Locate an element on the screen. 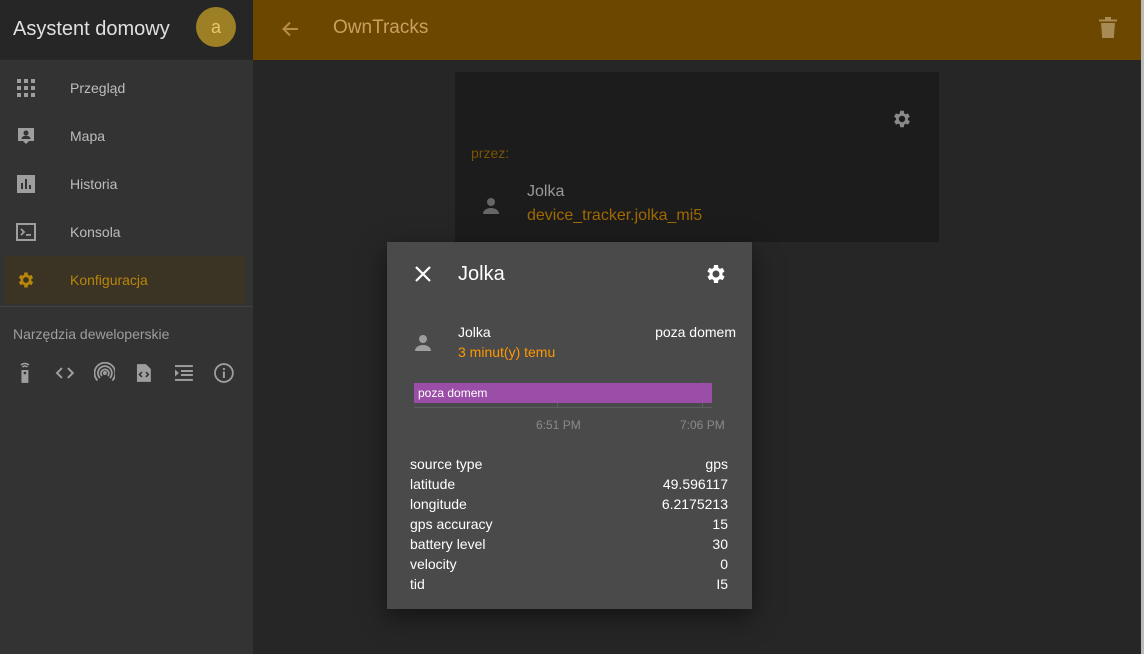  attribute-row: gps accuracy 15 is located at coordinates (569, 525).